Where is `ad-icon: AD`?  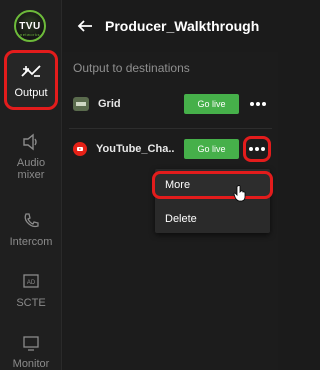
ad-icon: AD is located at coordinates (31, 282).